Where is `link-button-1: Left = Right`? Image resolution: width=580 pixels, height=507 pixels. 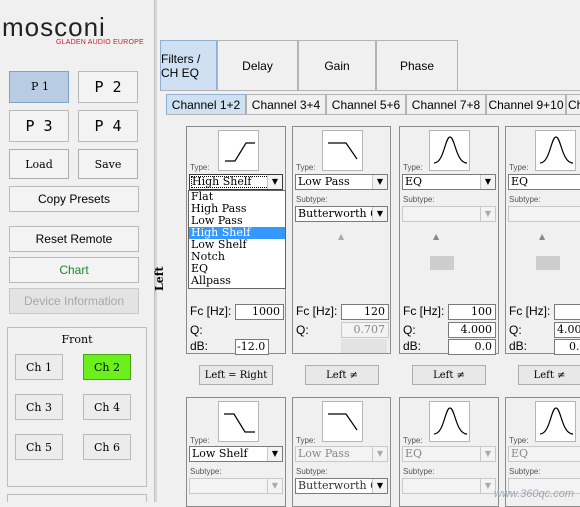
link-button-1: Left = Right is located at coordinates (236, 375).